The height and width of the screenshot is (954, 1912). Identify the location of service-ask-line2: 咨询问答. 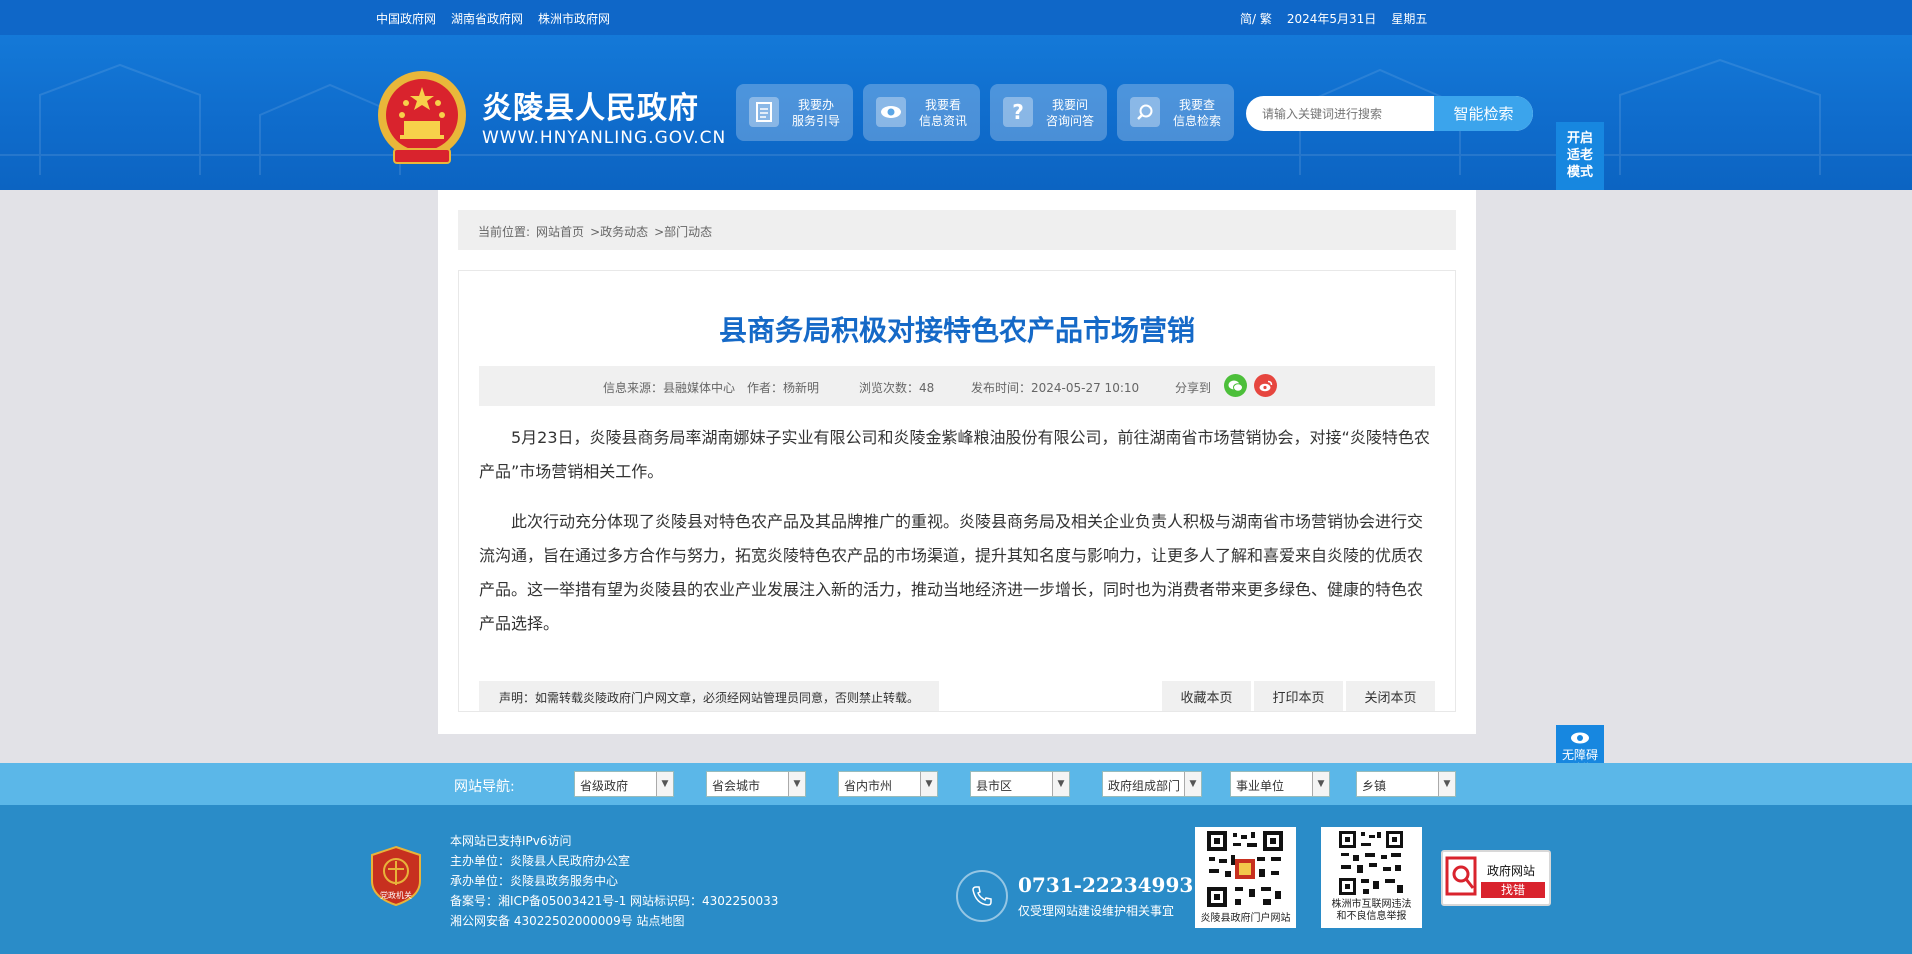
(1070, 121).